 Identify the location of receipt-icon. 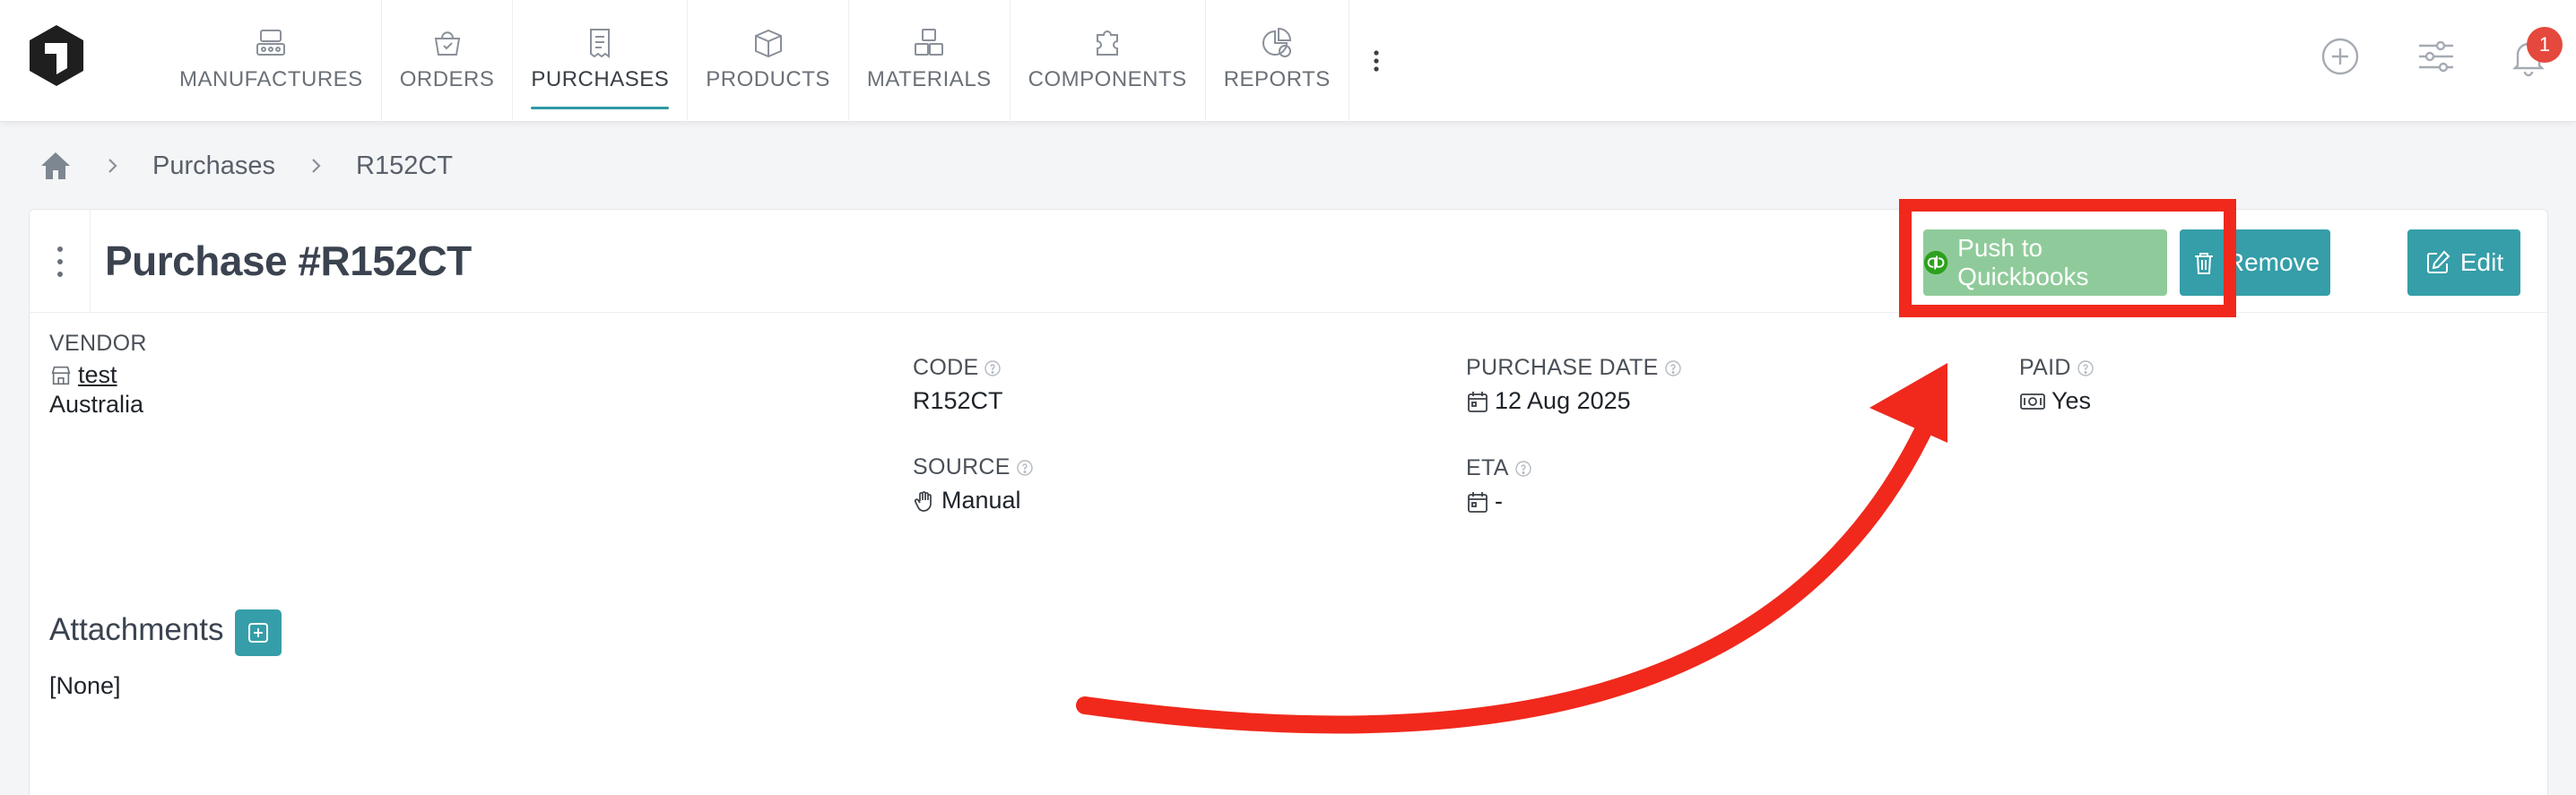
(600, 43).